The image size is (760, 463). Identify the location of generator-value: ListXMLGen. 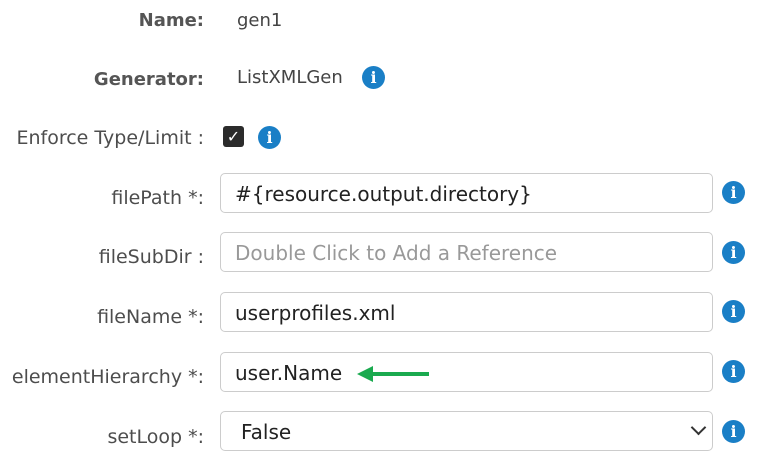
(290, 77).